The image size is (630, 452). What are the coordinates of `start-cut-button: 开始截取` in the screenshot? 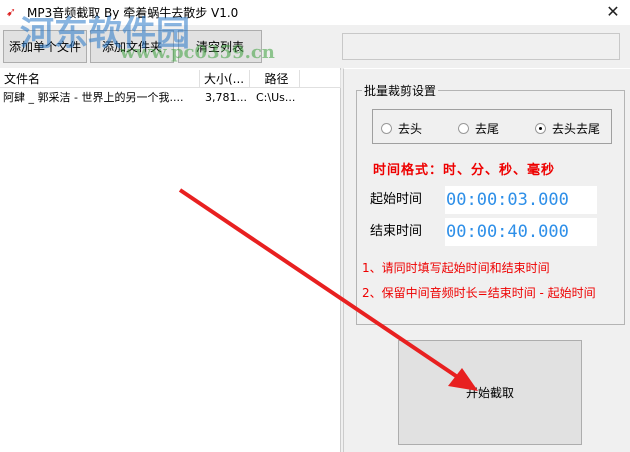 It's located at (490, 392).